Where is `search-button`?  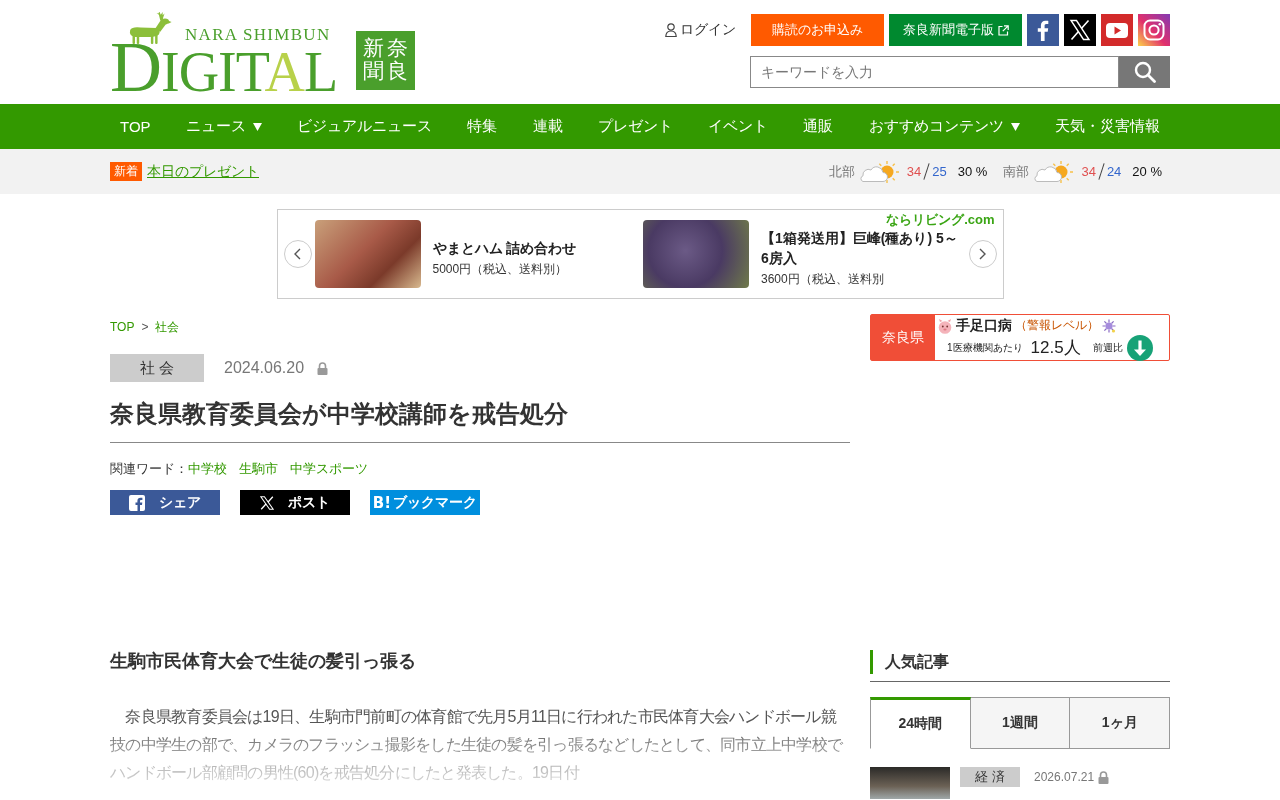 search-button is located at coordinates (1144, 72).